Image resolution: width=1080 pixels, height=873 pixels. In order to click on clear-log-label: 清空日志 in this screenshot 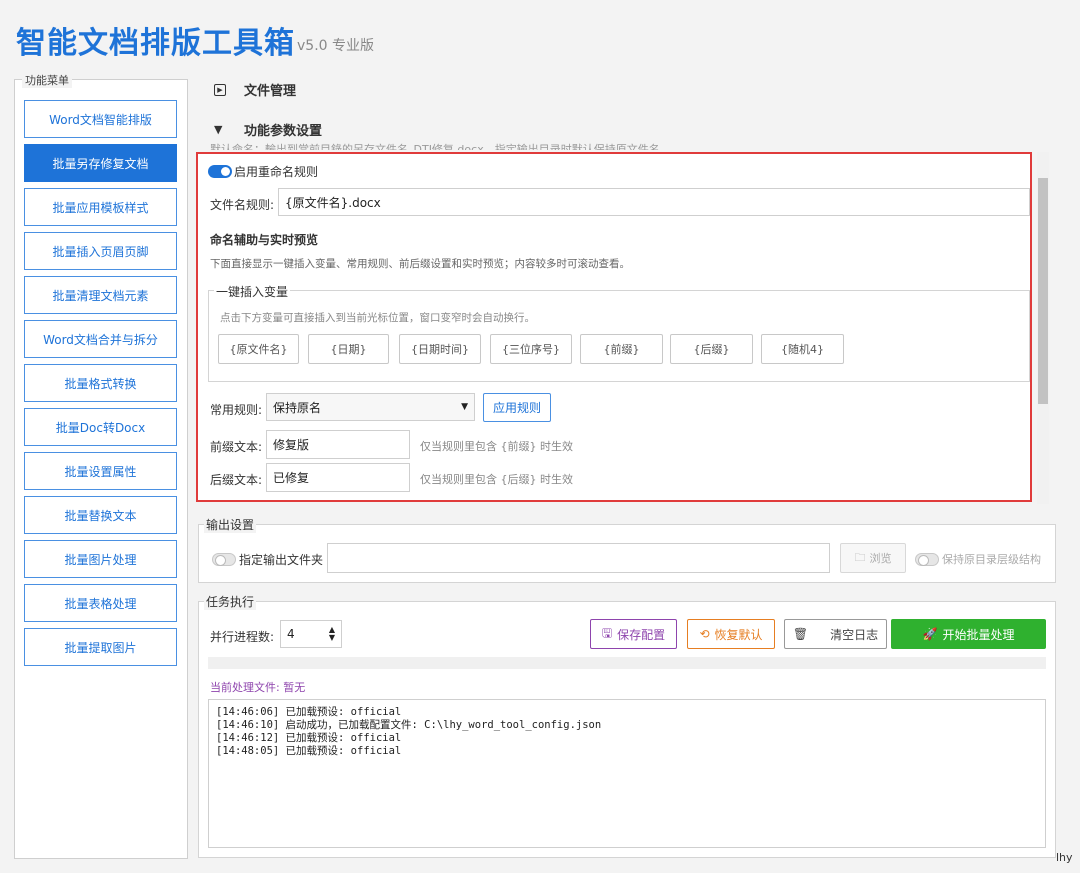, I will do `click(854, 634)`.